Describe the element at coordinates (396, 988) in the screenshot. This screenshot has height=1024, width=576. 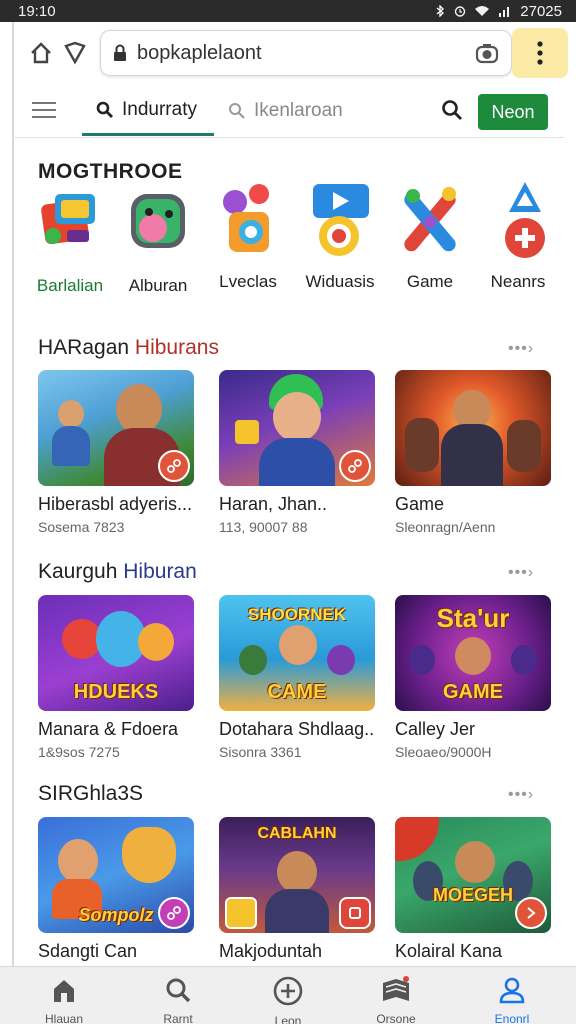
I see `library-icon` at that location.